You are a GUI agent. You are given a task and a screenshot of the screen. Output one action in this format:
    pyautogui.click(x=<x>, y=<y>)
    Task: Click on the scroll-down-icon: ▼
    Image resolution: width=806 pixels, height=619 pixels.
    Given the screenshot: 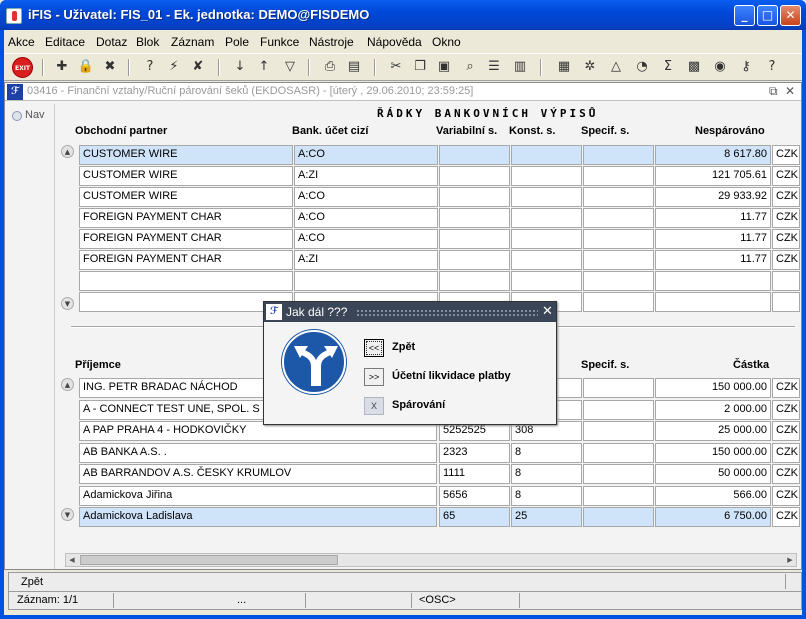 What is the action you would take?
    pyautogui.click(x=67, y=514)
    